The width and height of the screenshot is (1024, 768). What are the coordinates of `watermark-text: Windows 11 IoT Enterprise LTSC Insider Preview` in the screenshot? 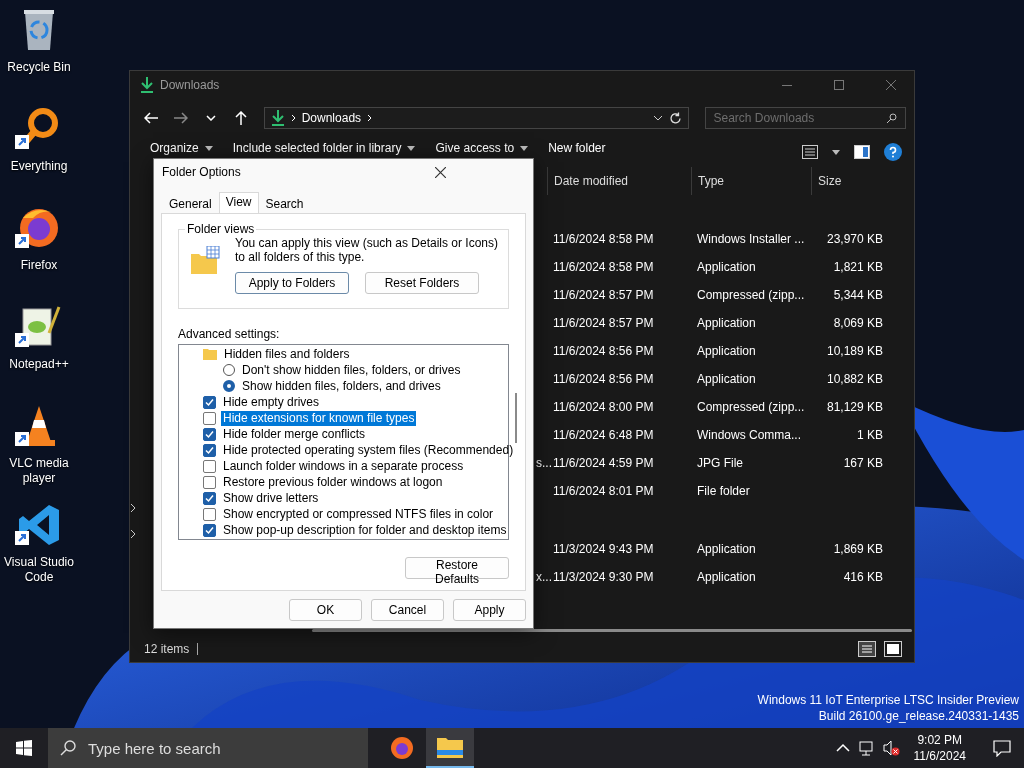 It's located at (888, 700).